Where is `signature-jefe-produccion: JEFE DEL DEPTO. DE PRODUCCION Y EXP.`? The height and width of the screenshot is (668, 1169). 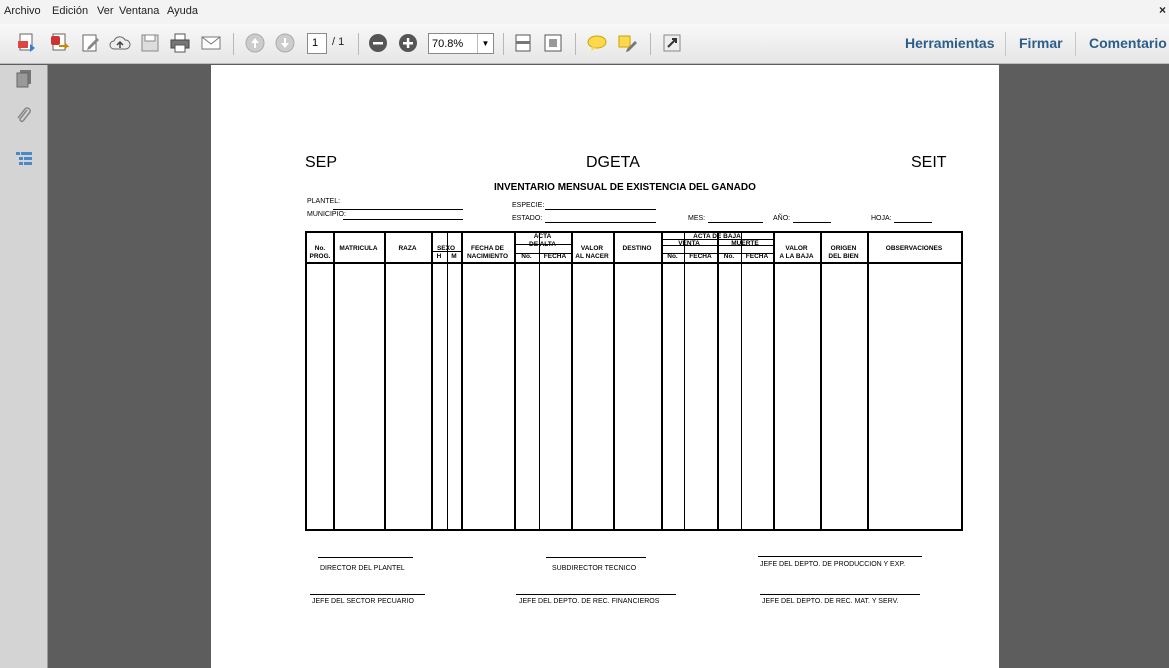 signature-jefe-produccion: JEFE DEL DEPTO. DE PRODUCCION Y EXP. is located at coordinates (833, 564).